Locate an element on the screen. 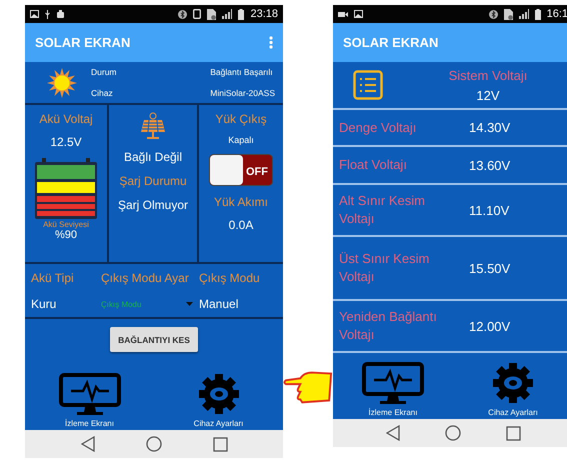 The height and width of the screenshot is (461, 567). setting-label: Alt Sınır Kesim Voltajı is located at coordinates (382, 210).